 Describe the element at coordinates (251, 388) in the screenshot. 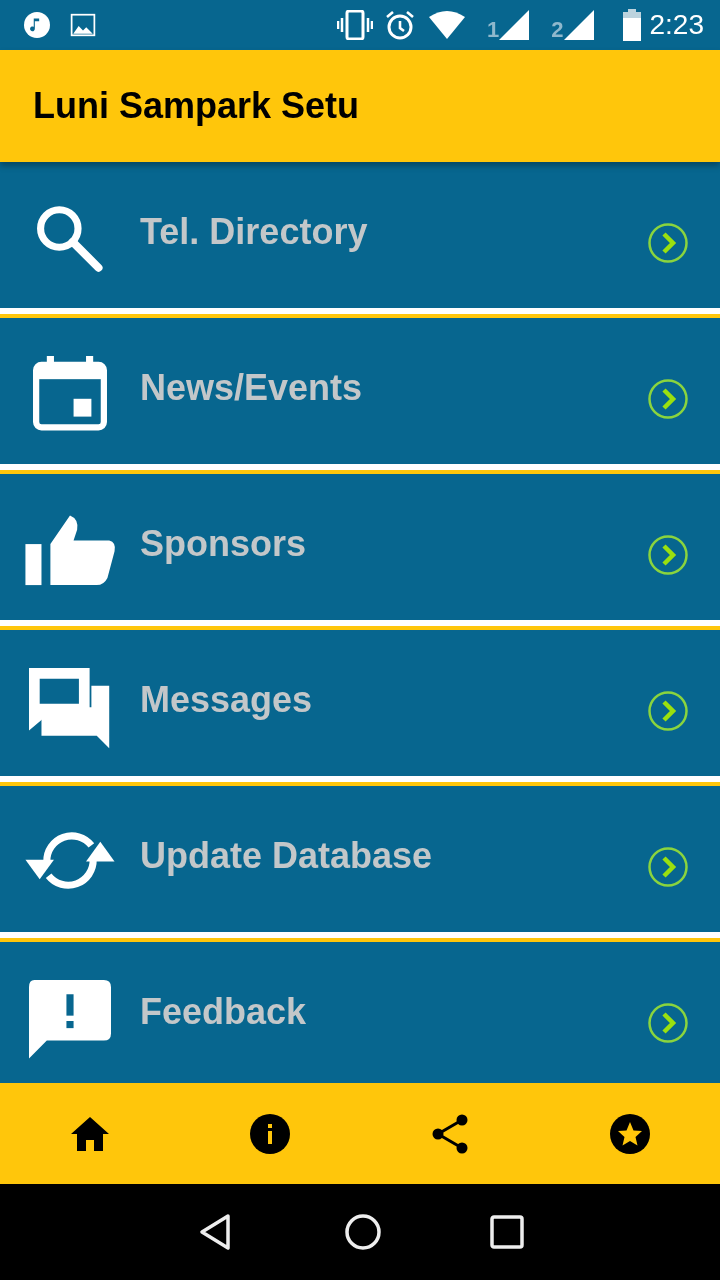

I see `menu-label: News/Events` at that location.